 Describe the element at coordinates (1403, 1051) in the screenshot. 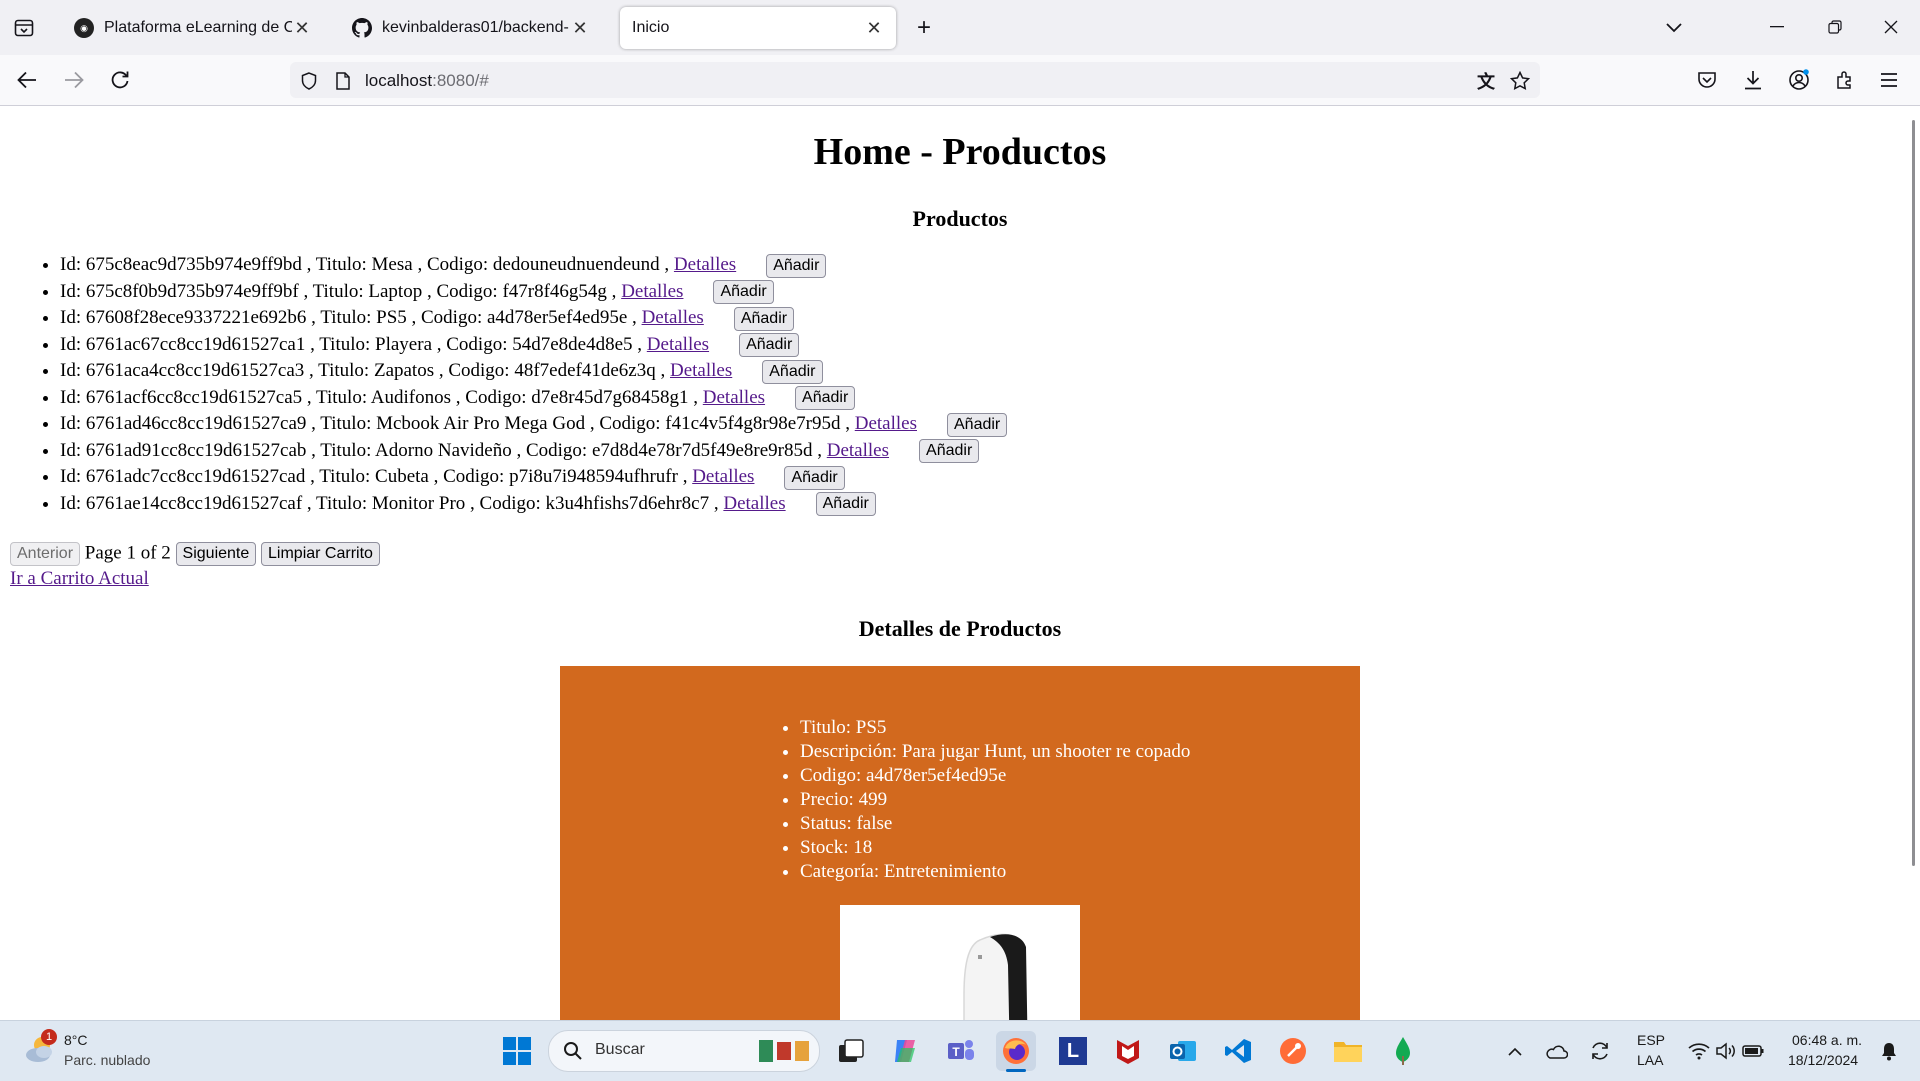

I see `mongodb-icon` at that location.